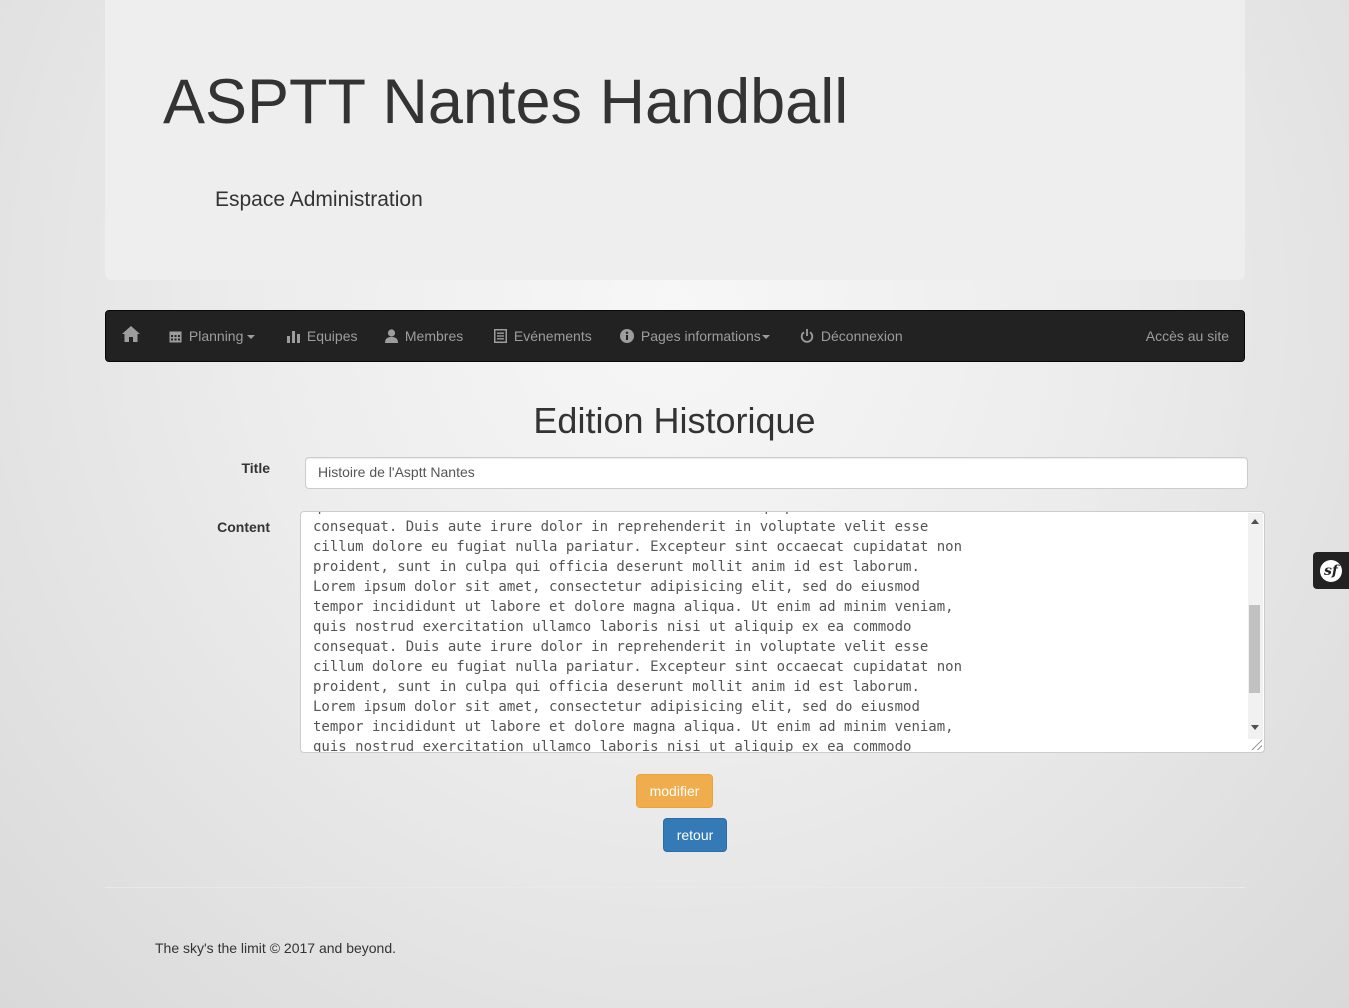 The image size is (1349, 1008). Describe the element at coordinates (700, 336) in the screenshot. I see `nav-pages-informations-label: Pages informations` at that location.